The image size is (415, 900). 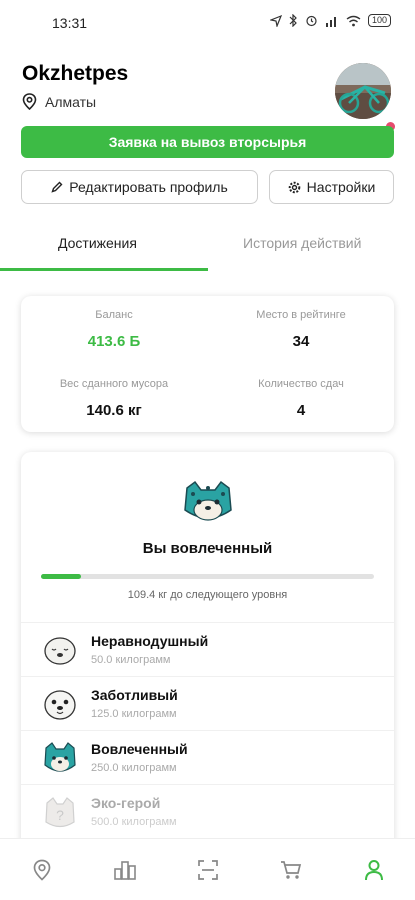 What do you see at coordinates (301, 329) in the screenshot?
I see `stat-rank: Место в рейтинге 34` at bounding box center [301, 329].